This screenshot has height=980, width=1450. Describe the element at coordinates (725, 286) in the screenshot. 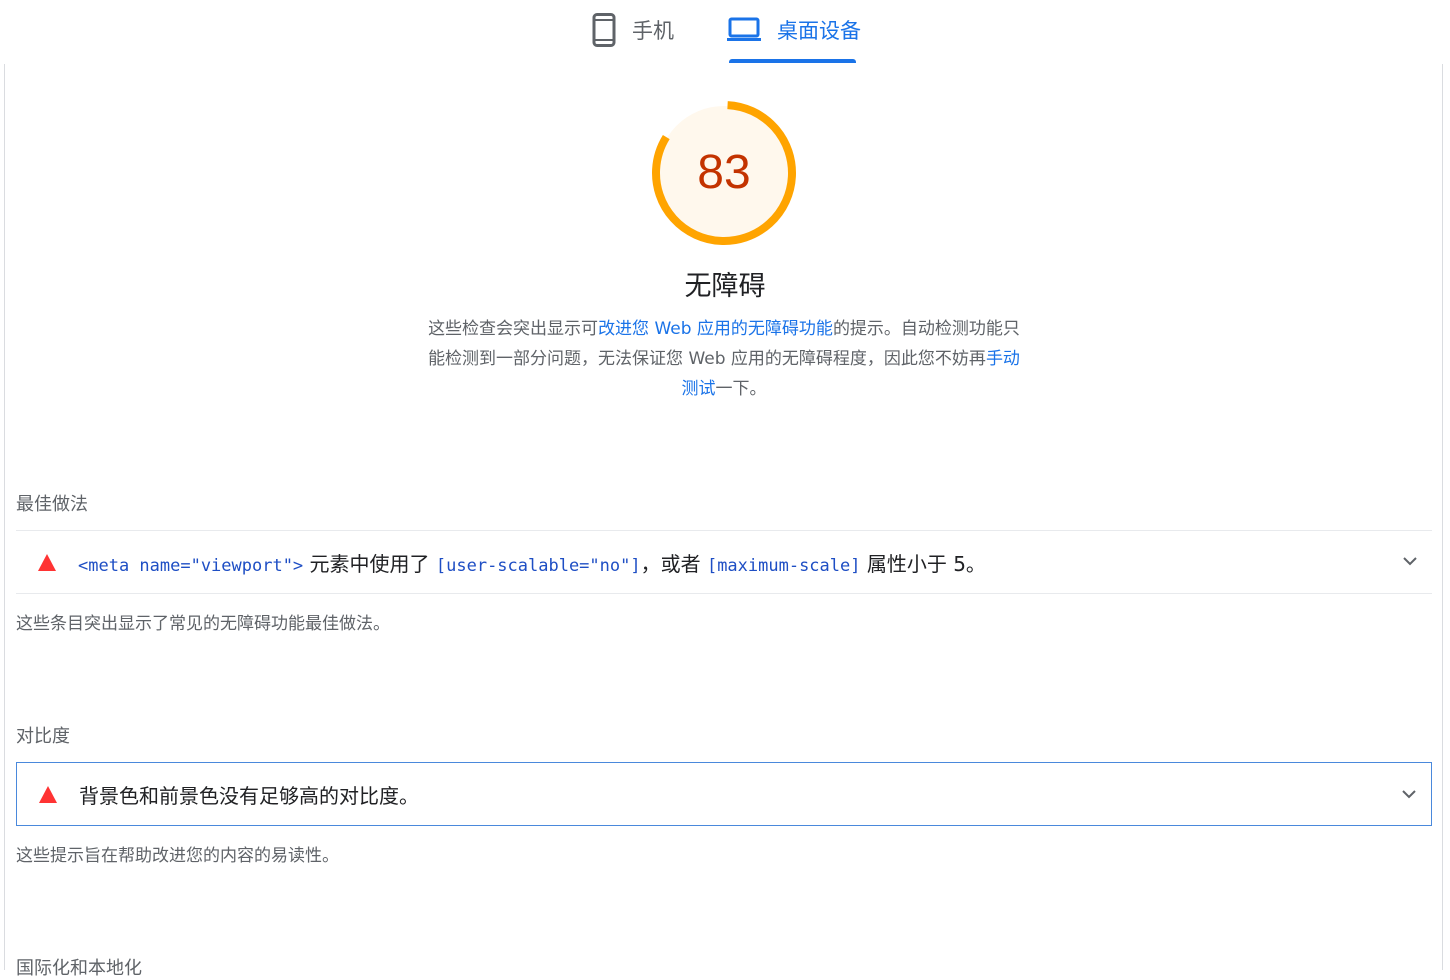

I see `category-title: 无障碍` at that location.